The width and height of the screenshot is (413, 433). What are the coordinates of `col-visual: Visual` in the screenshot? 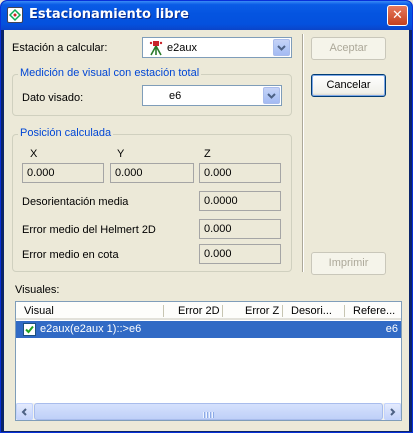 It's located at (39, 311).